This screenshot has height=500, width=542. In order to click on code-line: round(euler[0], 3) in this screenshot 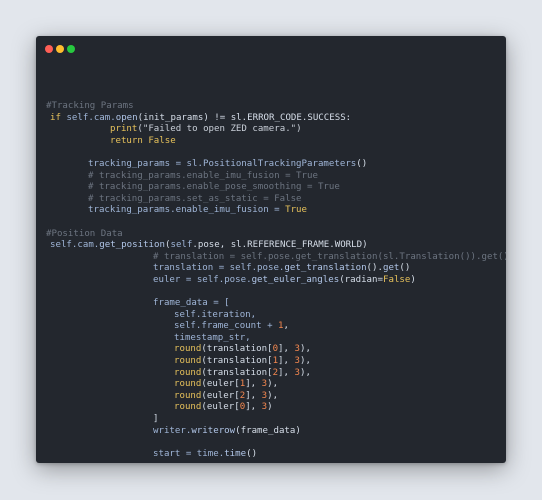, I will do `click(271, 408)`.